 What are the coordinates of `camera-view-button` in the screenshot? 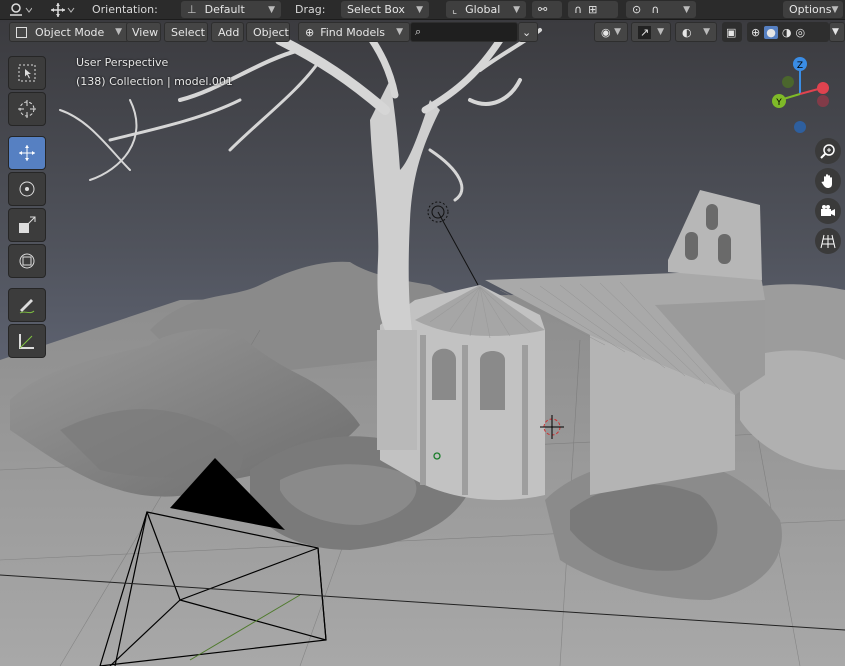 It's located at (828, 211).